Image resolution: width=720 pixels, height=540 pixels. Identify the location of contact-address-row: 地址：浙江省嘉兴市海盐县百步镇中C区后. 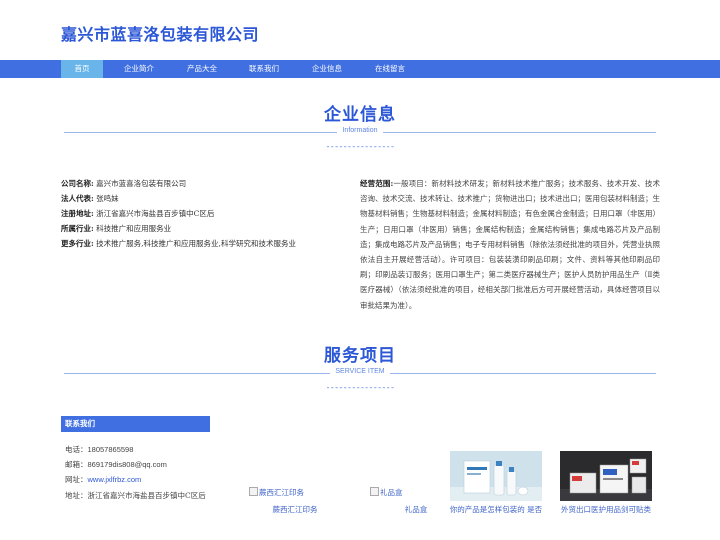
(135, 495).